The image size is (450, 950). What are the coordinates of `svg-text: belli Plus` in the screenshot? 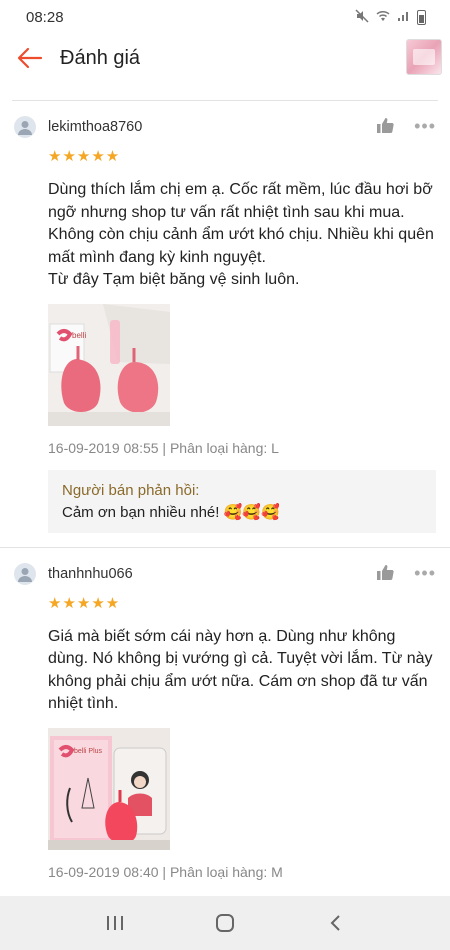 It's located at (88, 751).